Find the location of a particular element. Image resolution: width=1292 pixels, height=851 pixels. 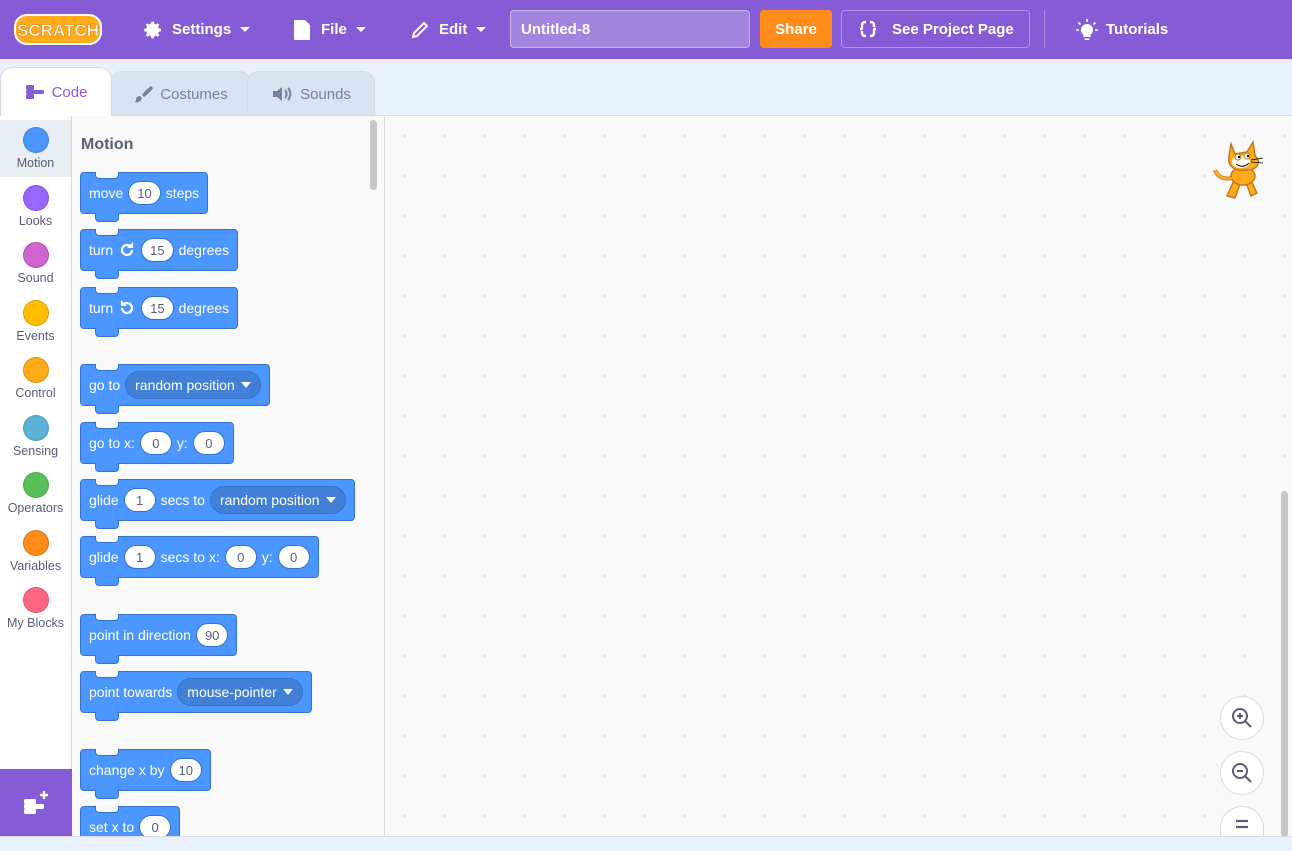

category-sound: Sound is located at coordinates (35, 263).